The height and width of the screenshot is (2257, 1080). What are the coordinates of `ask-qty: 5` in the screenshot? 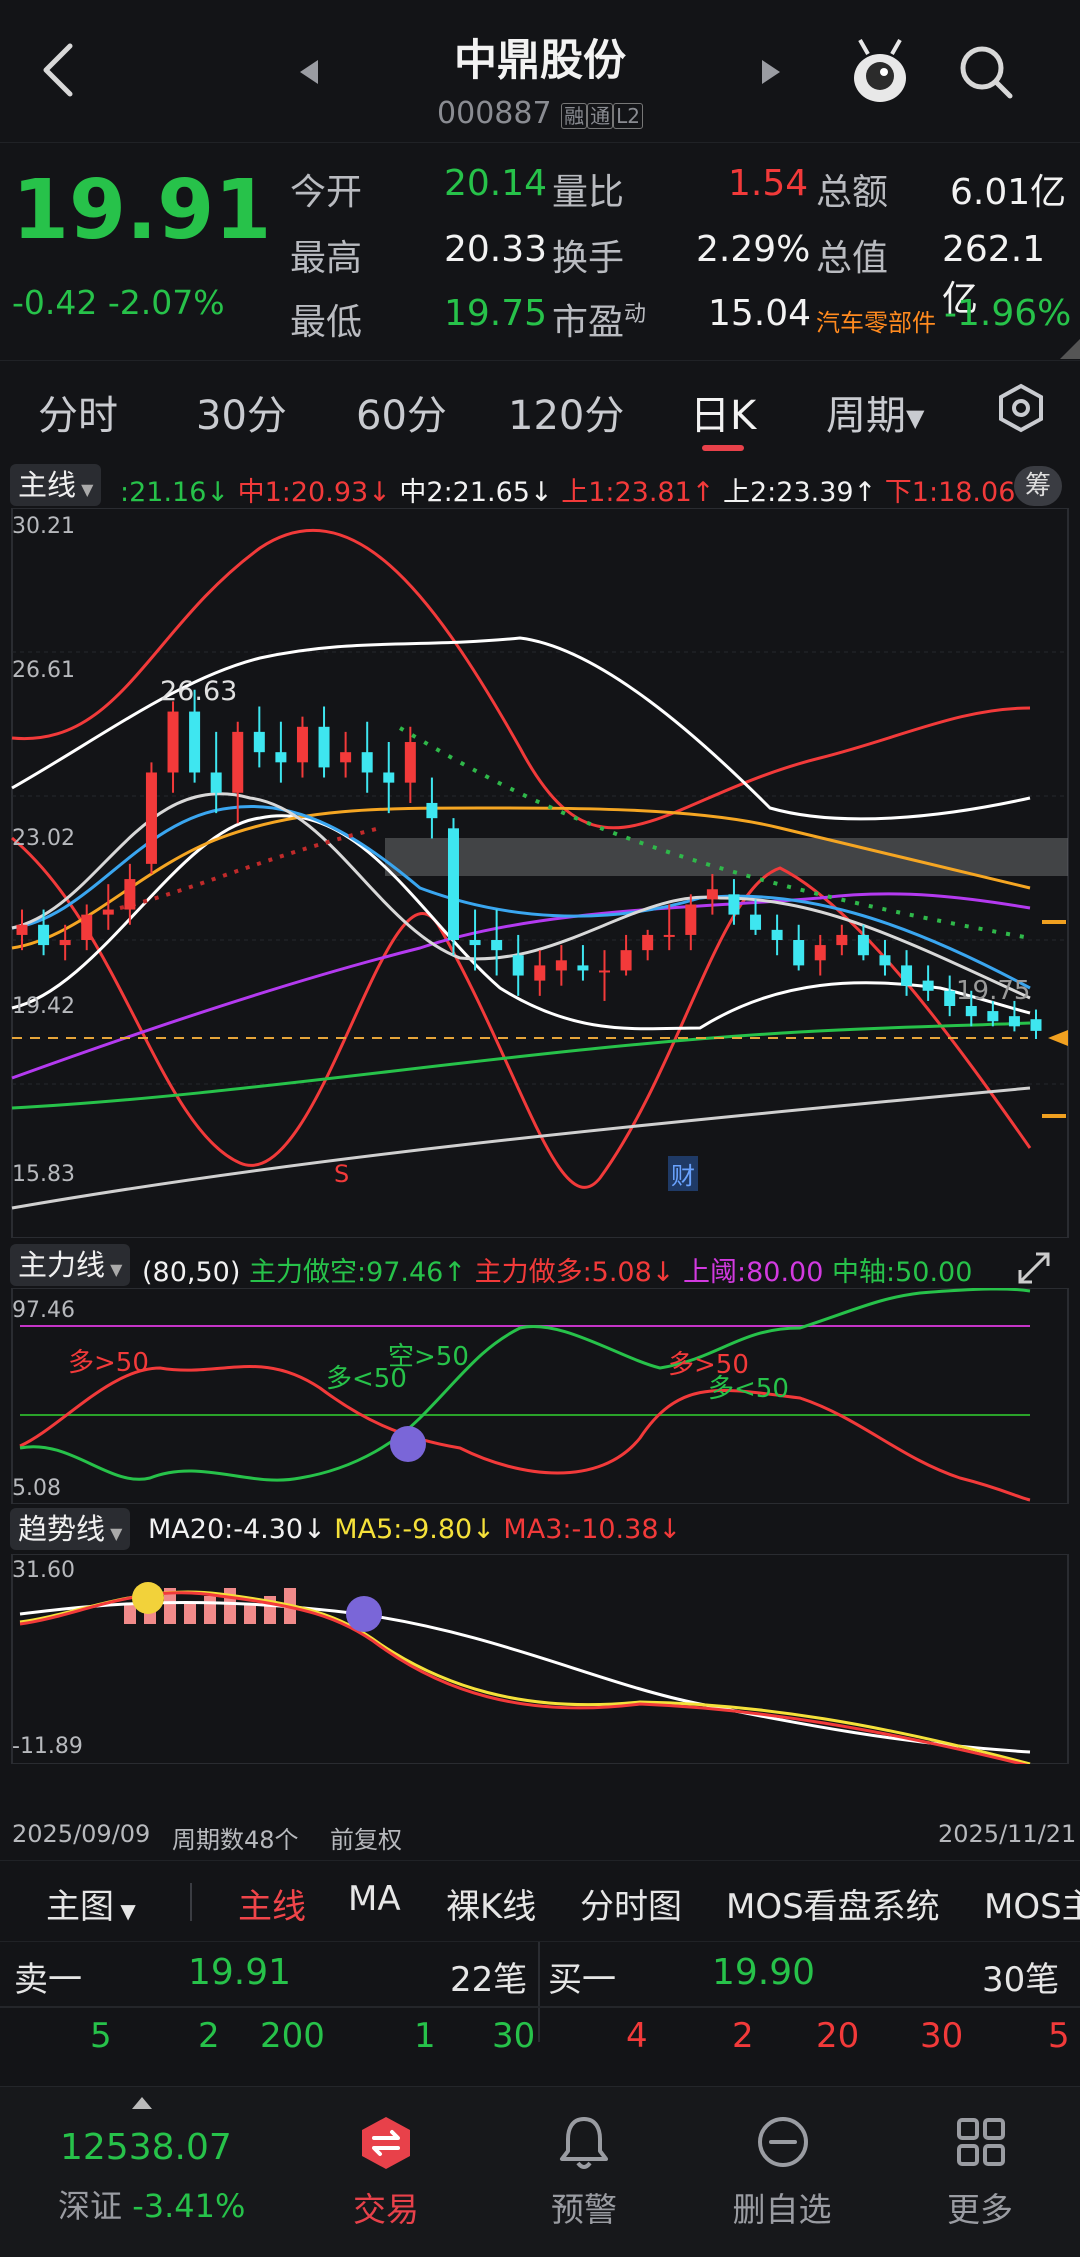 It's located at (101, 2036).